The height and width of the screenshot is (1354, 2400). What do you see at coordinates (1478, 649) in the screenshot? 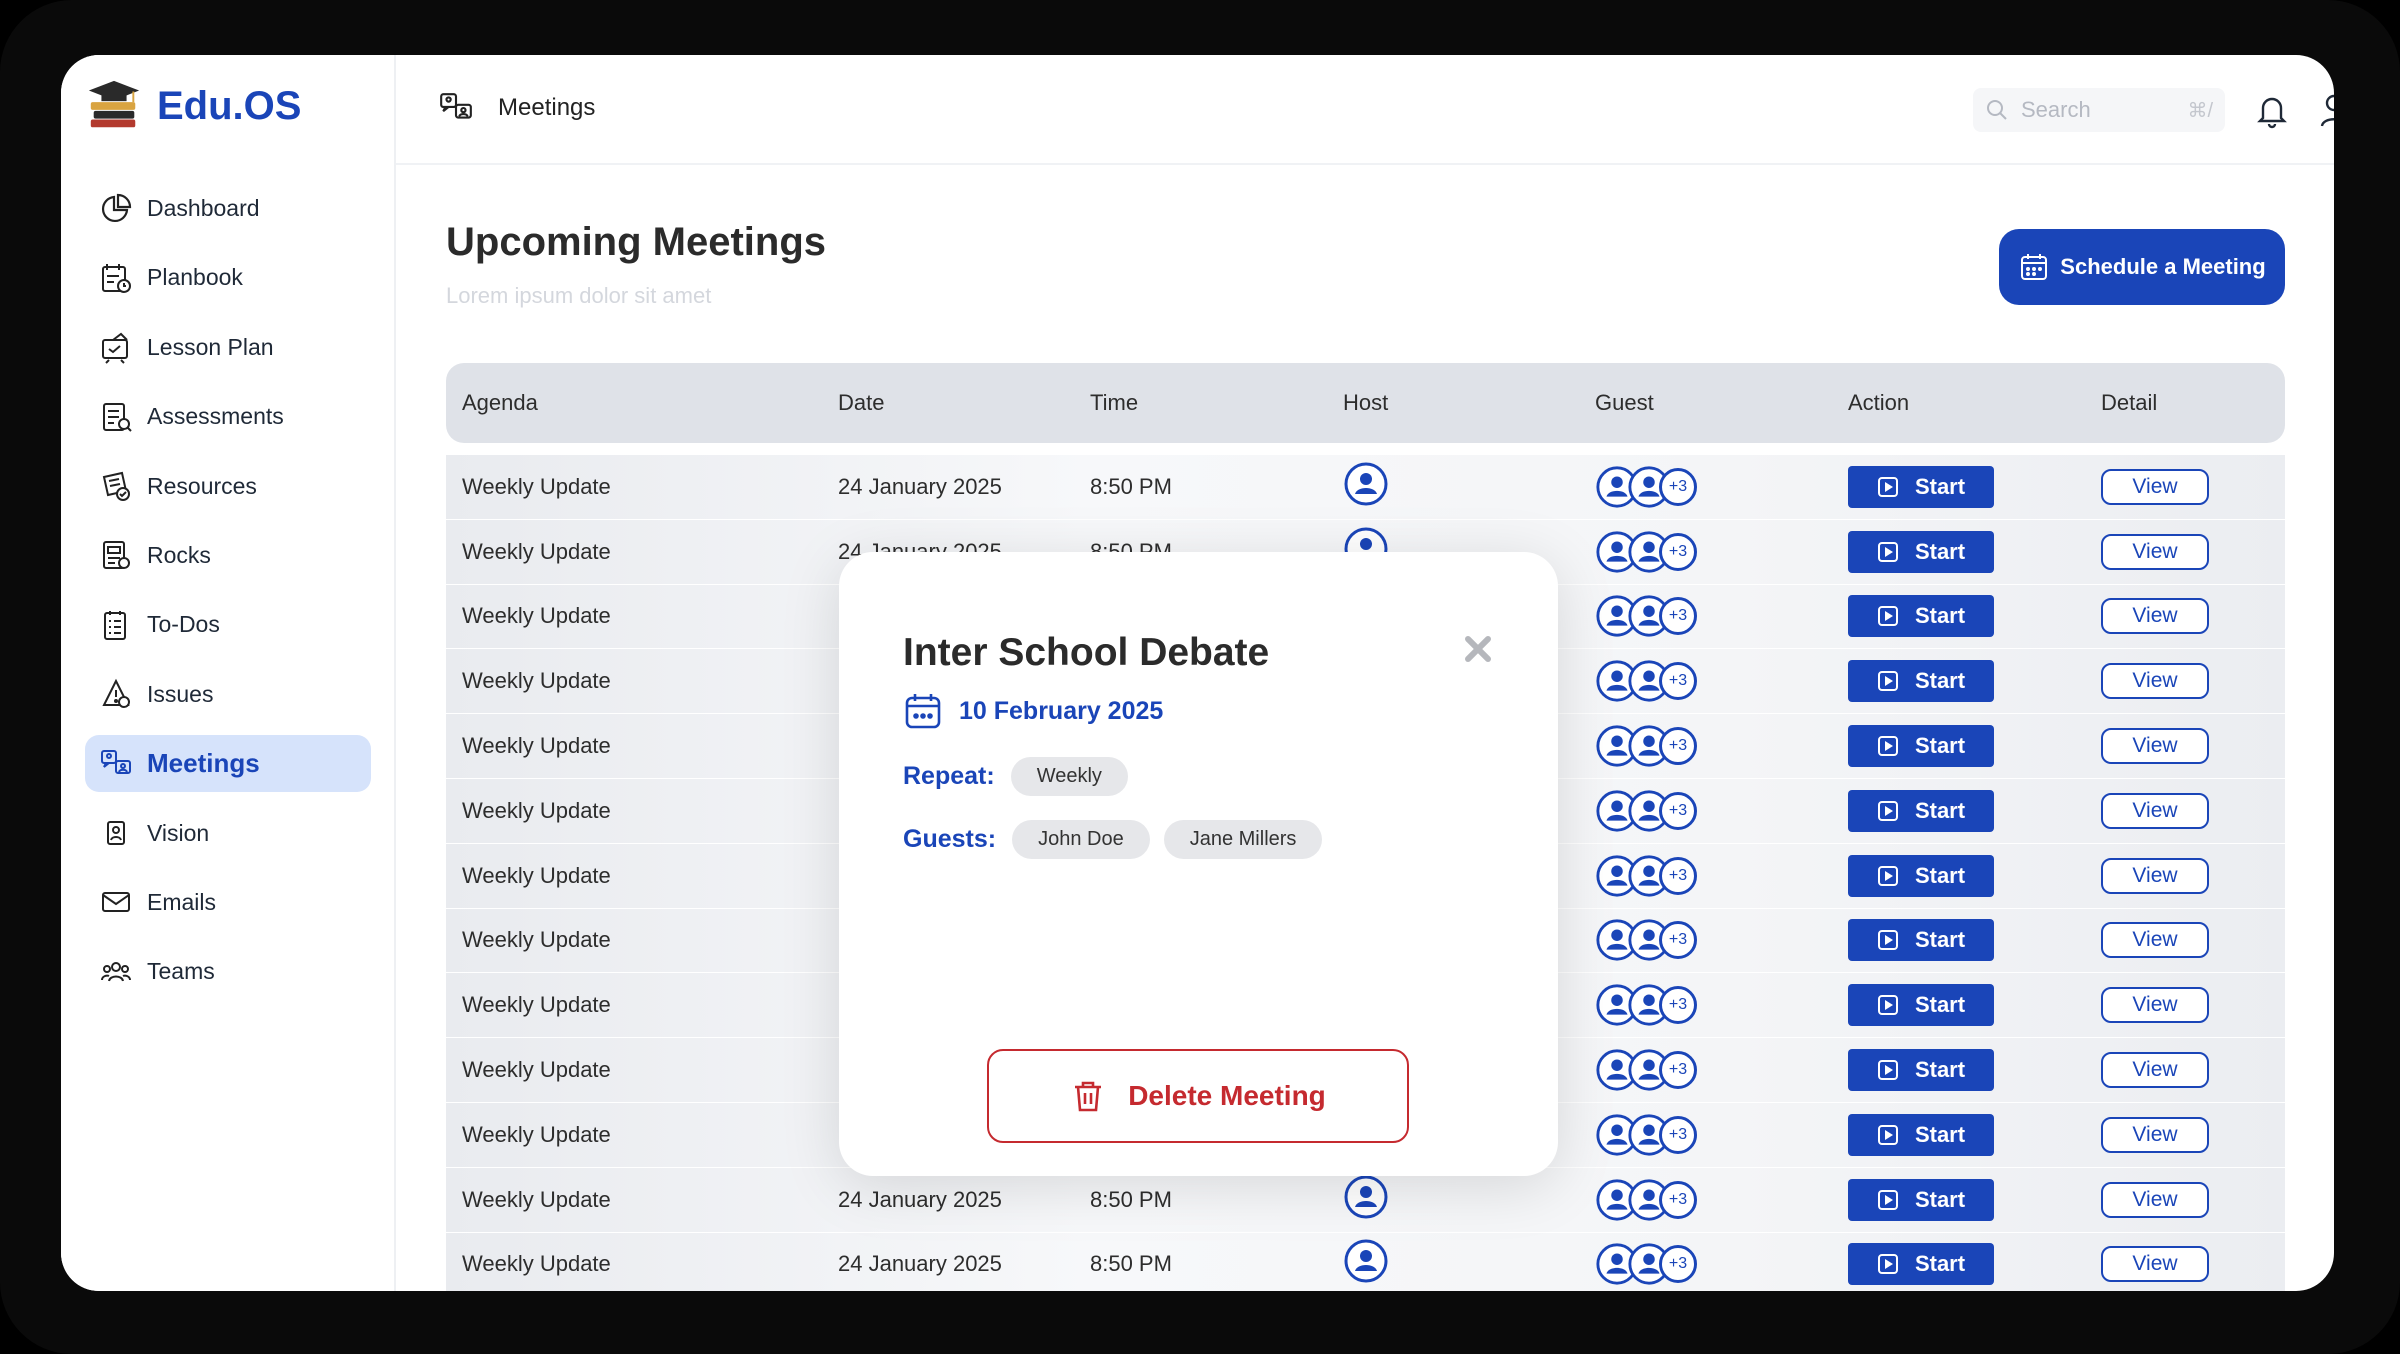
I see `close-icon` at bounding box center [1478, 649].